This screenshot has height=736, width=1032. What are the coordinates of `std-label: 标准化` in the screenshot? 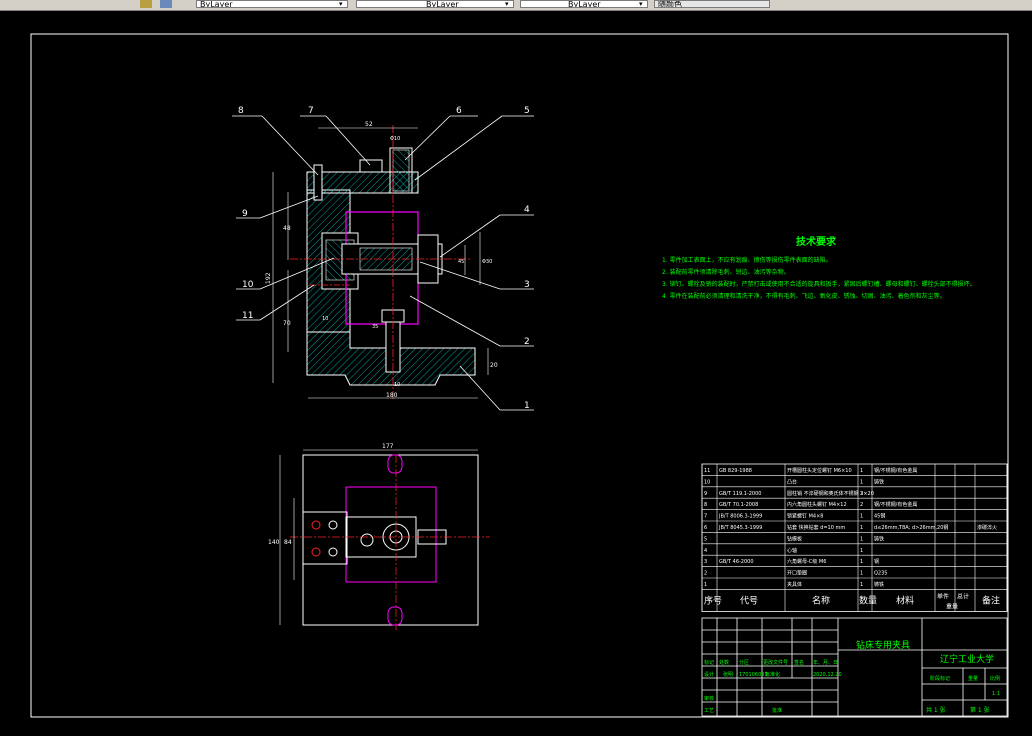 It's located at (772, 674).